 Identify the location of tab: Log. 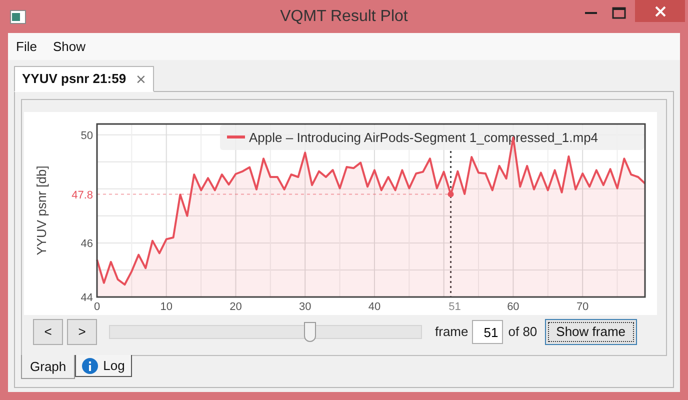
(103, 366).